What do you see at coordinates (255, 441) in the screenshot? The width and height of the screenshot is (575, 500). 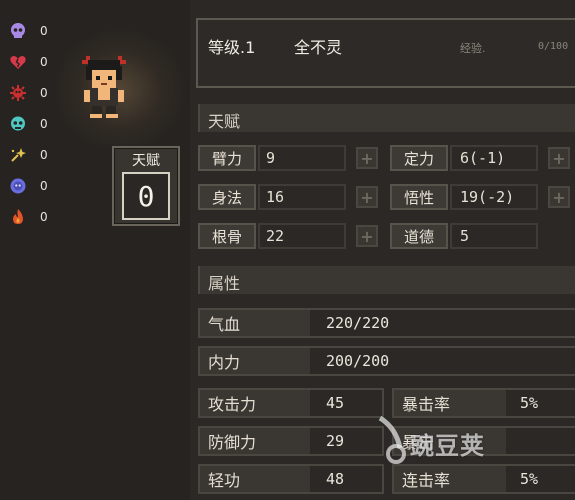 I see `attr-label-defense: 防御力` at bounding box center [255, 441].